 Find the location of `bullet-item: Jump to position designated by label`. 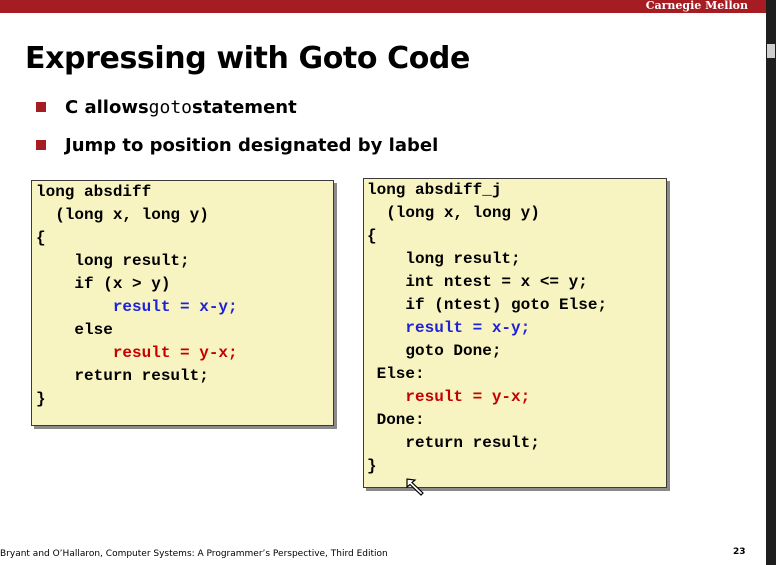

bullet-item: Jump to position designated by label is located at coordinates (237, 145).